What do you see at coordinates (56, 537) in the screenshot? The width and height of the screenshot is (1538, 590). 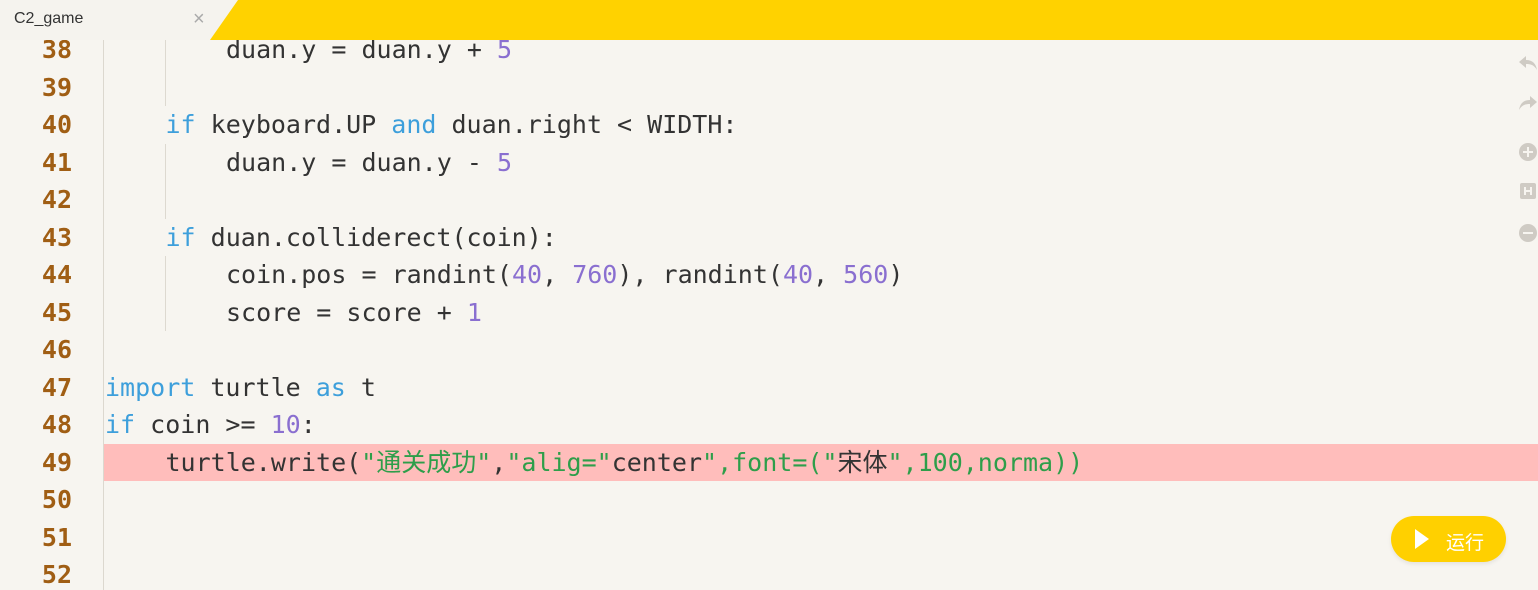 I see `line-number: 51` at bounding box center [56, 537].